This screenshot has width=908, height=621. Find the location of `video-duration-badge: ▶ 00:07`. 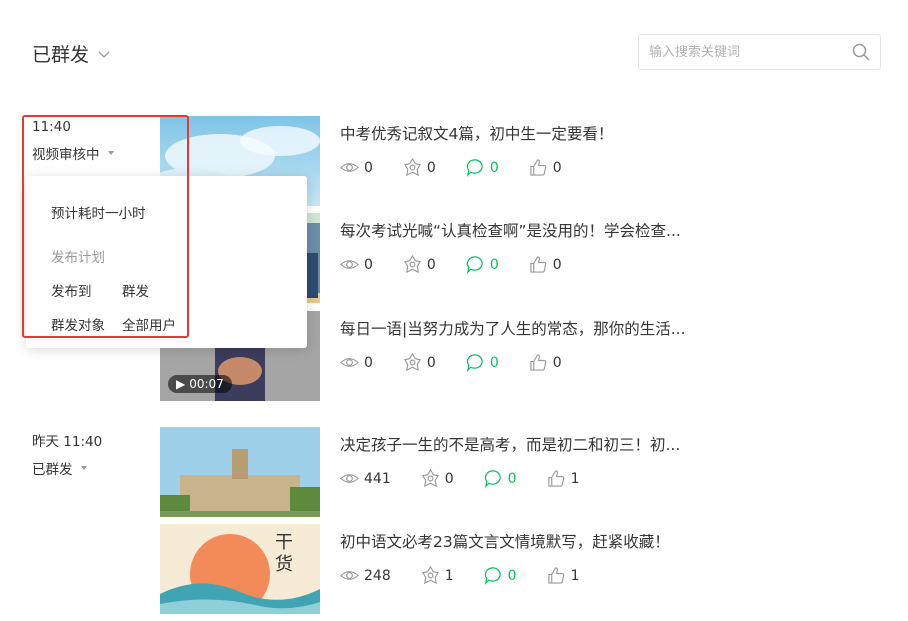

video-duration-badge: ▶ 00:07 is located at coordinates (200, 384).